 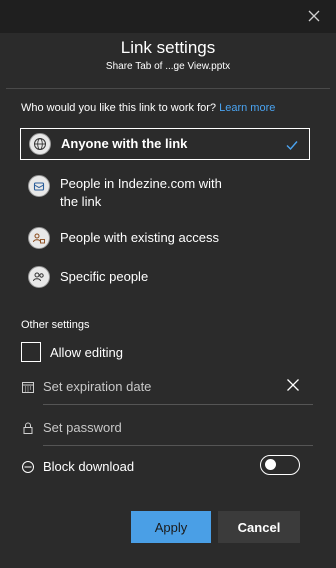 I want to click on option-label: Specific people, so click(x=104, y=276).